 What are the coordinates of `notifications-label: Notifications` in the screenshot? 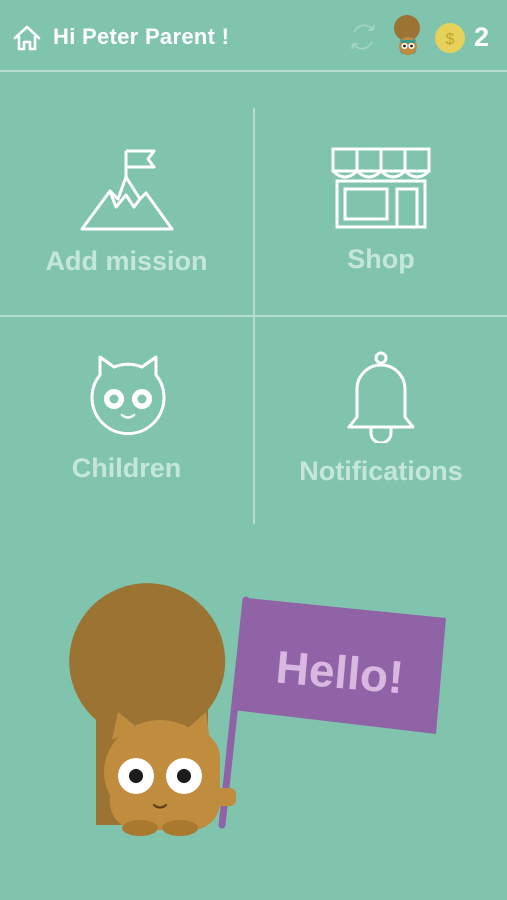 It's located at (381, 471).